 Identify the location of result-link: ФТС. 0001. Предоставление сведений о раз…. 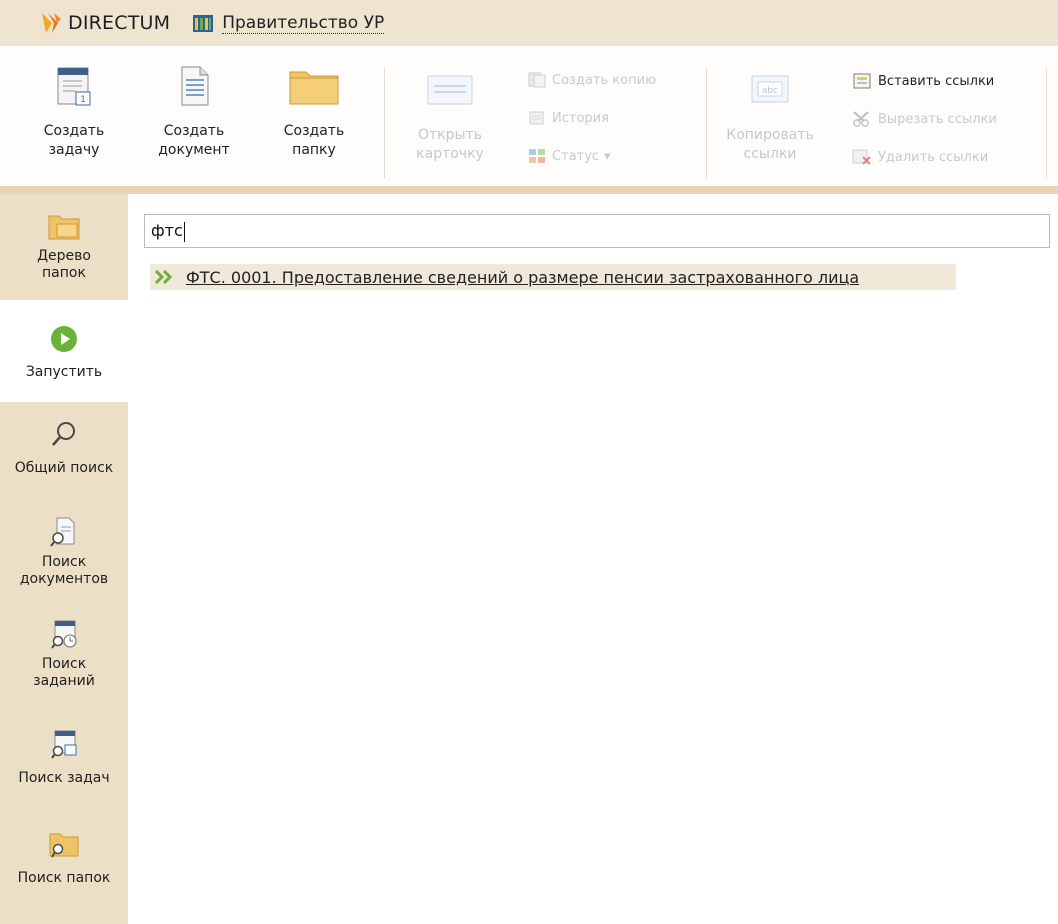
(522, 277).